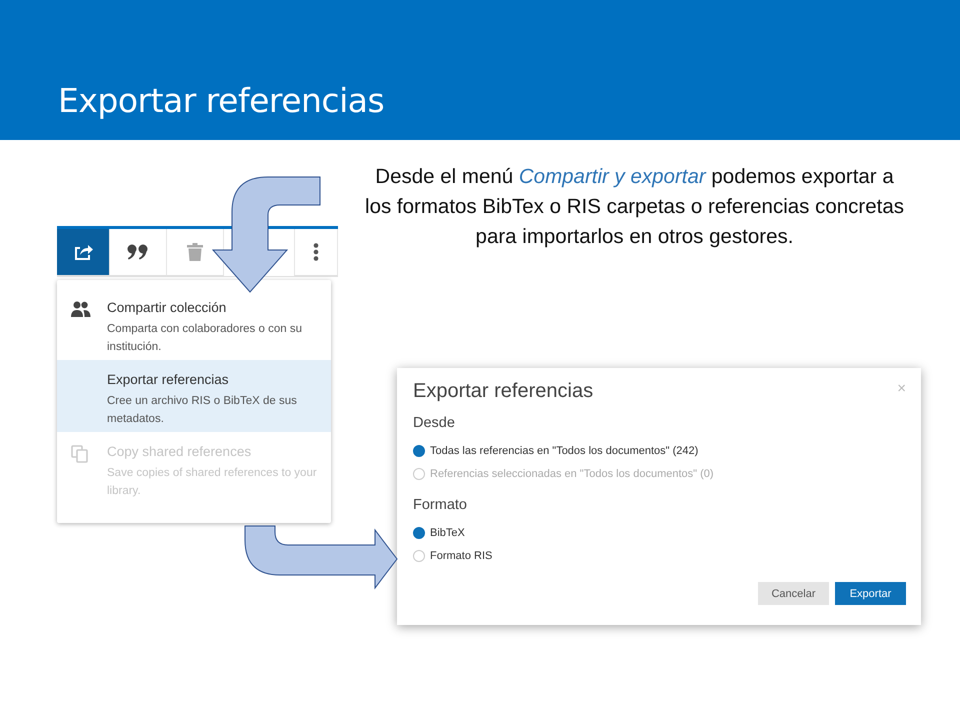 The image size is (960, 720). What do you see at coordinates (870, 593) in the screenshot?
I see `export-button: Exportar` at bounding box center [870, 593].